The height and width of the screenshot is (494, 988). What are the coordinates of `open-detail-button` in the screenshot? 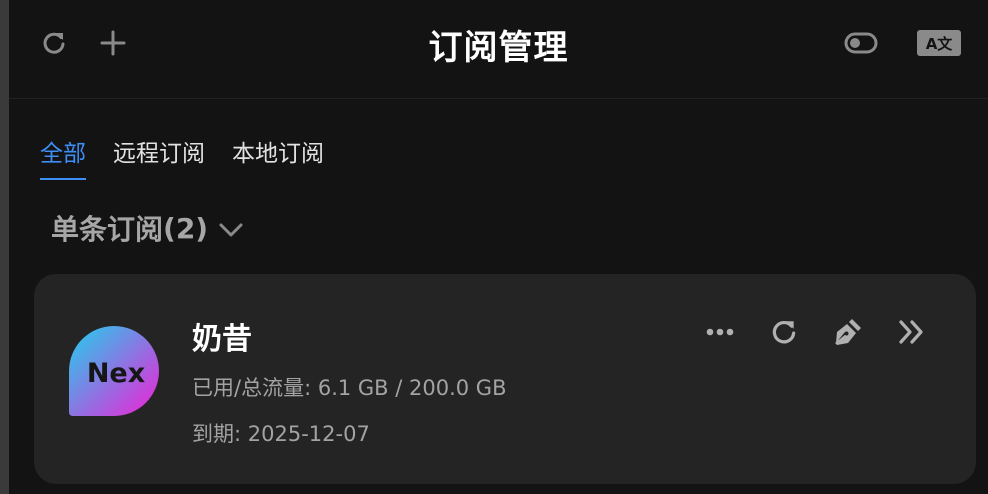 It's located at (912, 332).